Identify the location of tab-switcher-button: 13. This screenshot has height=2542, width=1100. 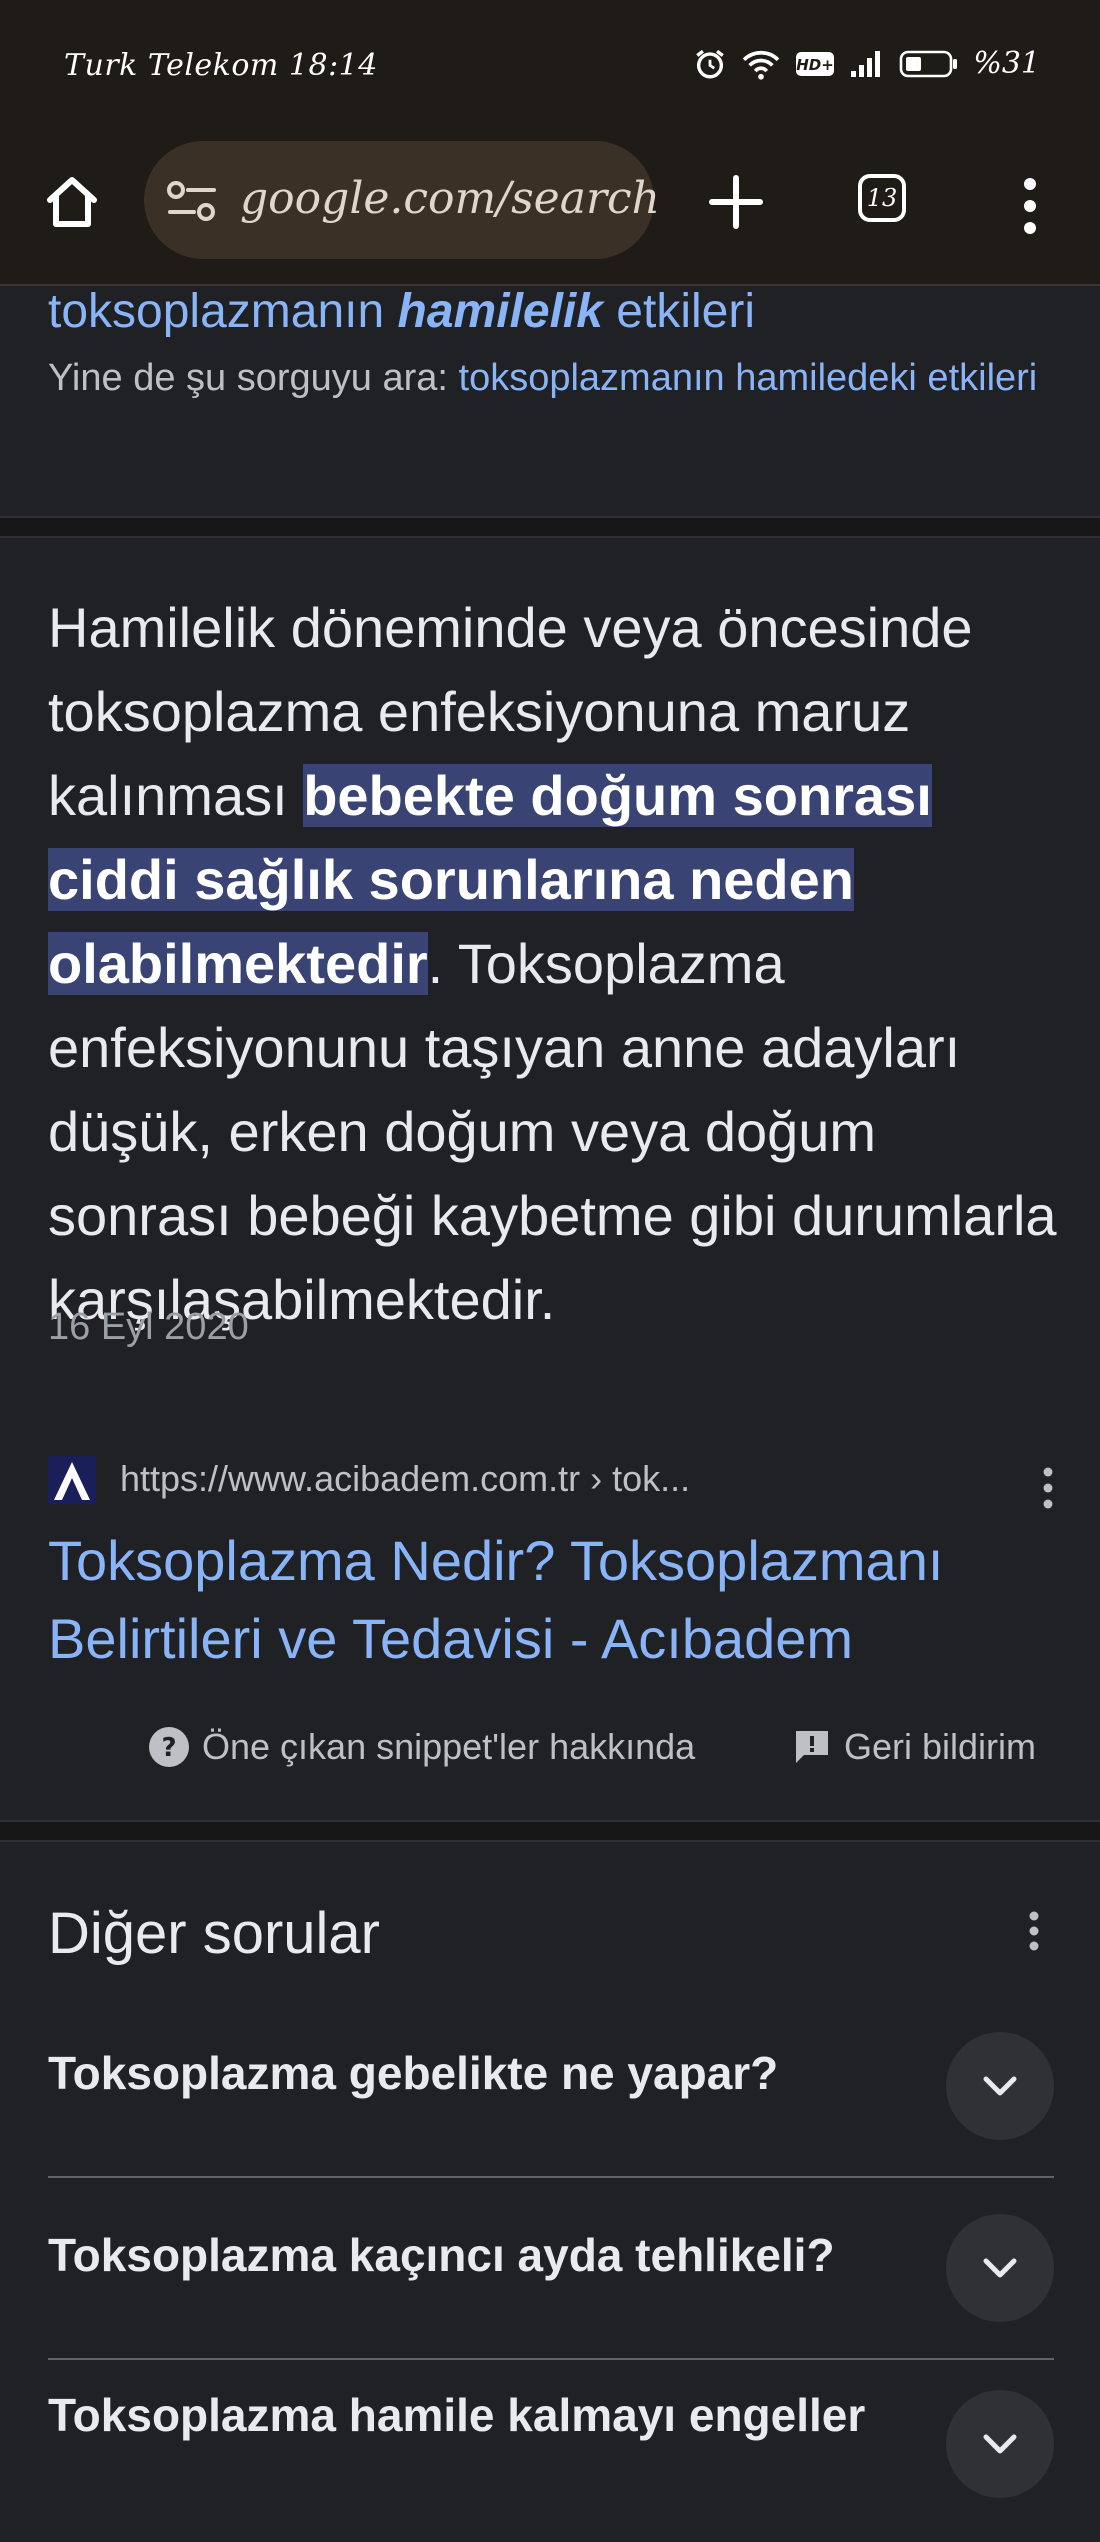
(882, 198).